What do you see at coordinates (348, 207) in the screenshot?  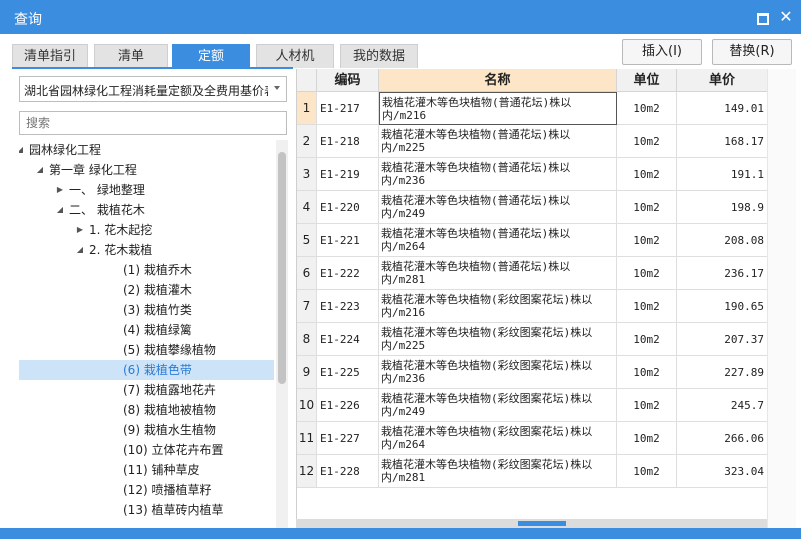 I see `cell-code: E1-220` at bounding box center [348, 207].